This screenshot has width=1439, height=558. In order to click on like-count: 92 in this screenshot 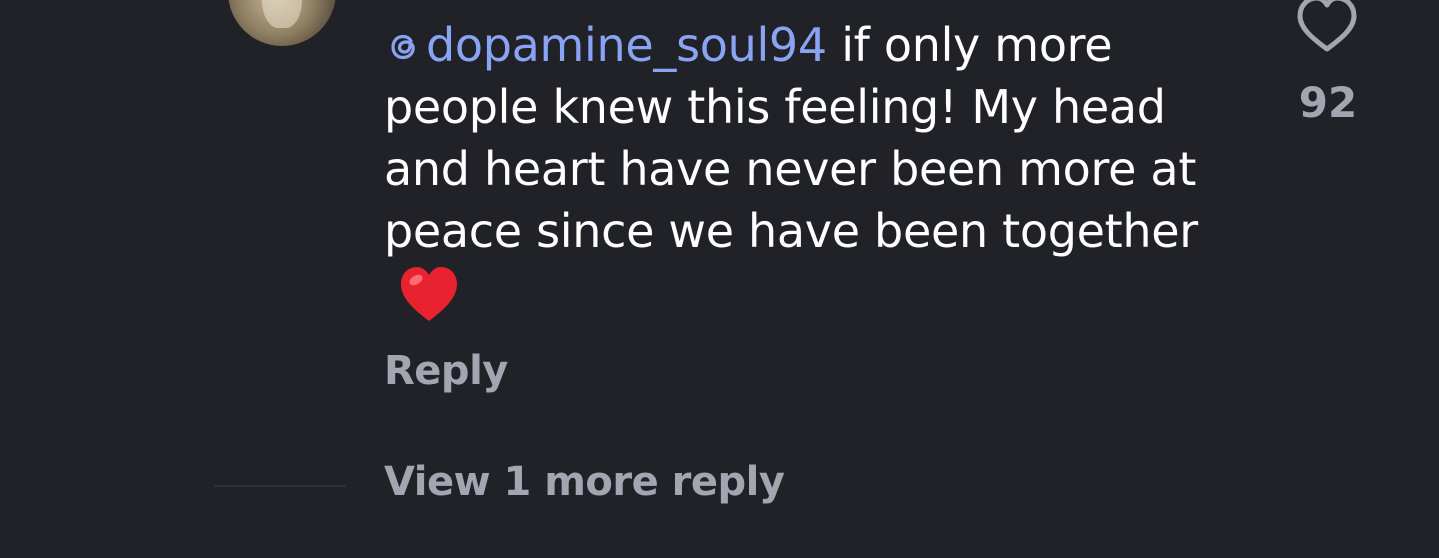, I will do `click(1328, 102)`.